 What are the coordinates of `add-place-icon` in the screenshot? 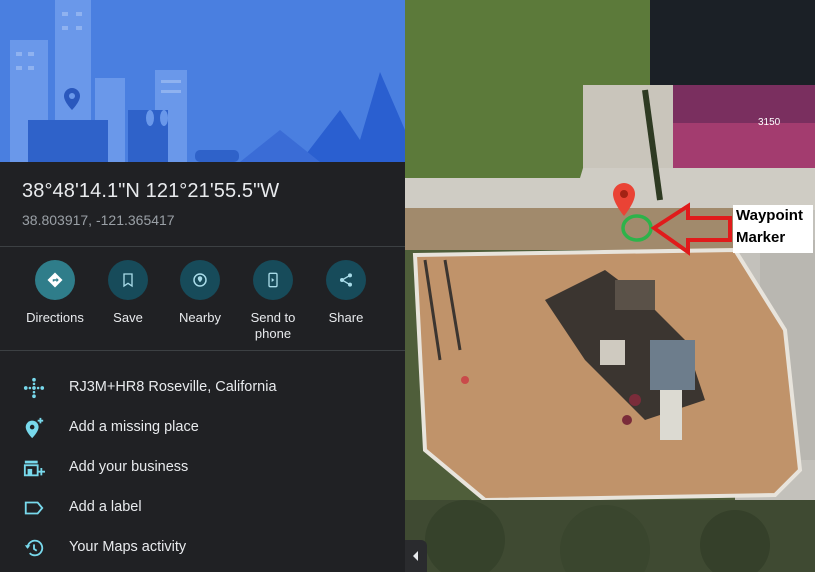 It's located at (34, 428).